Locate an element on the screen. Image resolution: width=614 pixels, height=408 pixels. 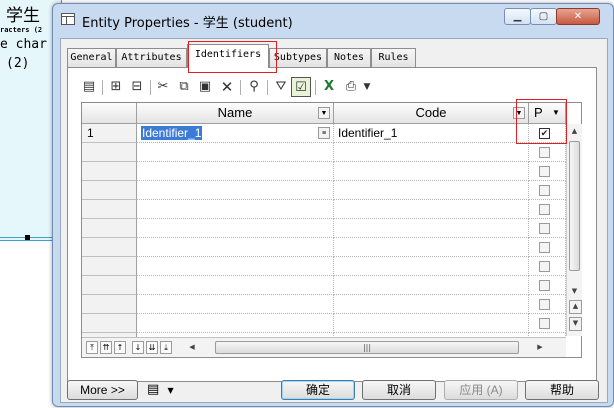
scroll-left-icon: ◀ is located at coordinates (192, 347).